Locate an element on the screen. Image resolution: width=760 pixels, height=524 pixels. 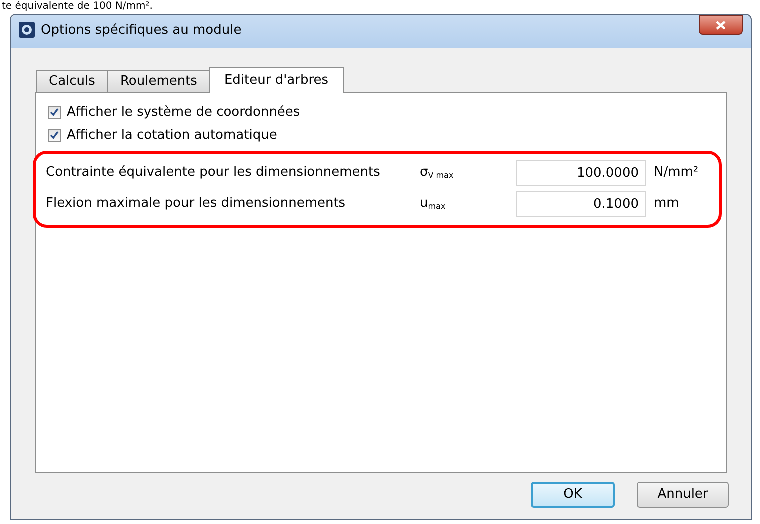
value-field: 100.0000 is located at coordinates (581, 173).